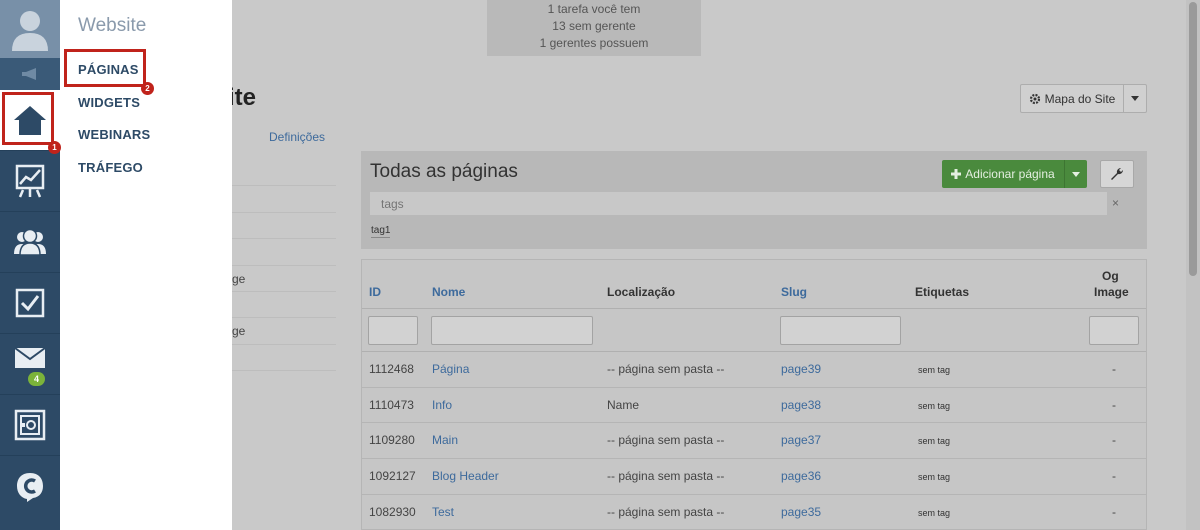 This screenshot has height=530, width=1200. I want to click on cell-id: 1110473, so click(391, 404).